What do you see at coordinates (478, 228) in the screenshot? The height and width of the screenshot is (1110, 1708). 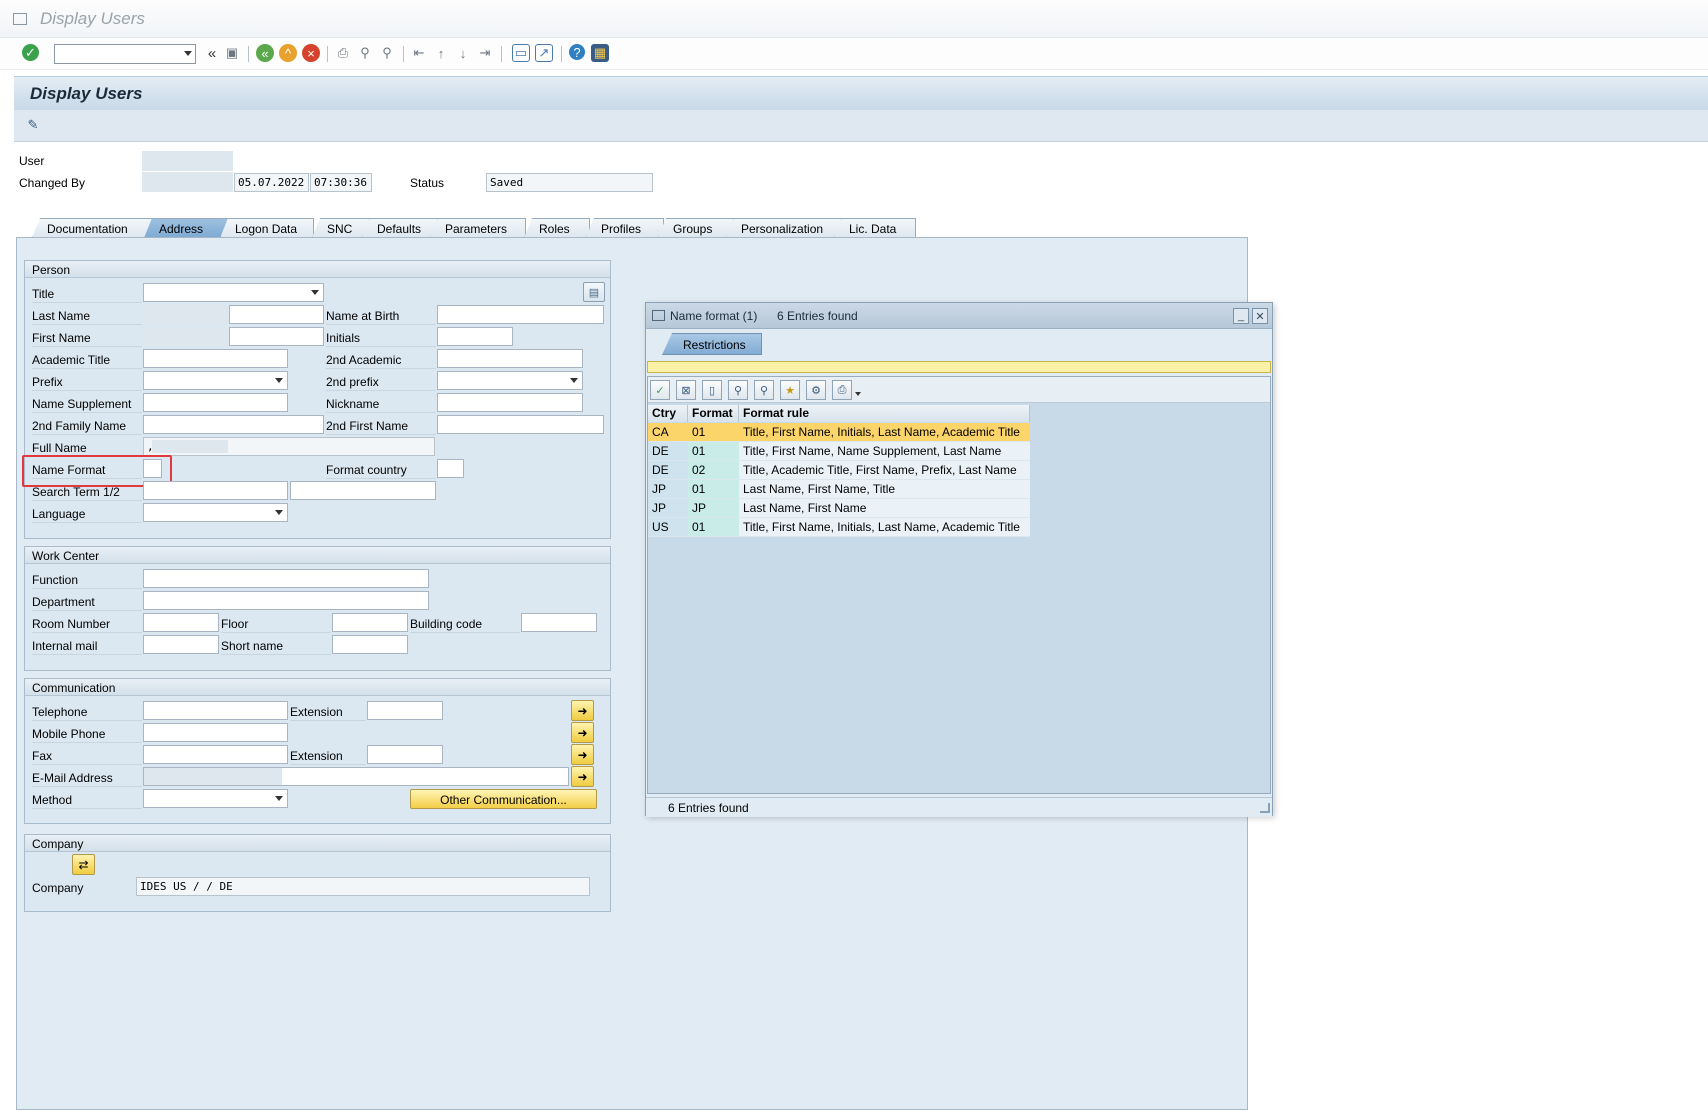 I see `tab-parameters: Parameters` at bounding box center [478, 228].